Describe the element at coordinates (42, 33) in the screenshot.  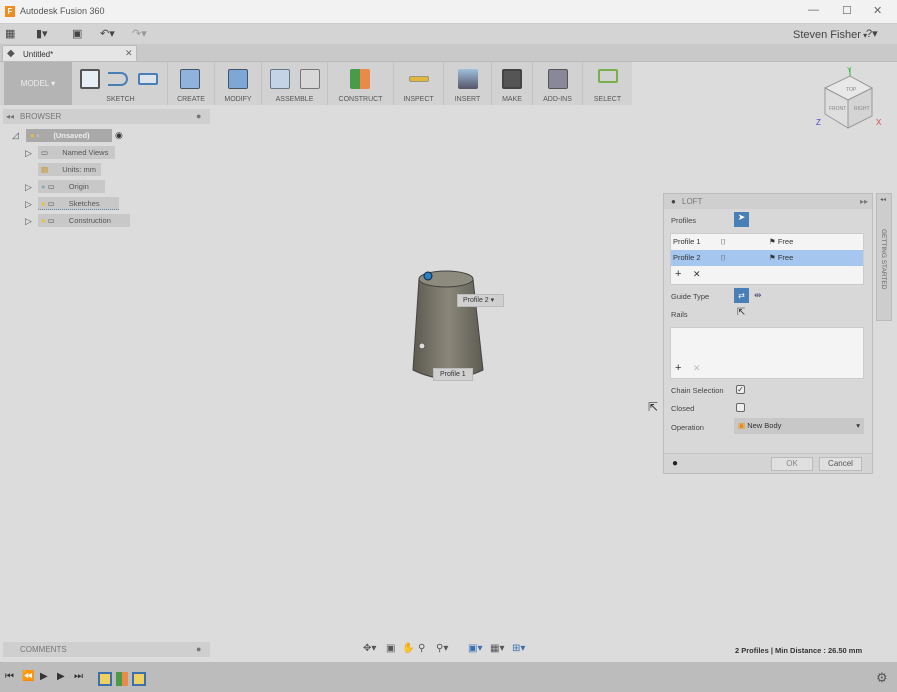
I see `file-menu-icon: ▮▾` at that location.